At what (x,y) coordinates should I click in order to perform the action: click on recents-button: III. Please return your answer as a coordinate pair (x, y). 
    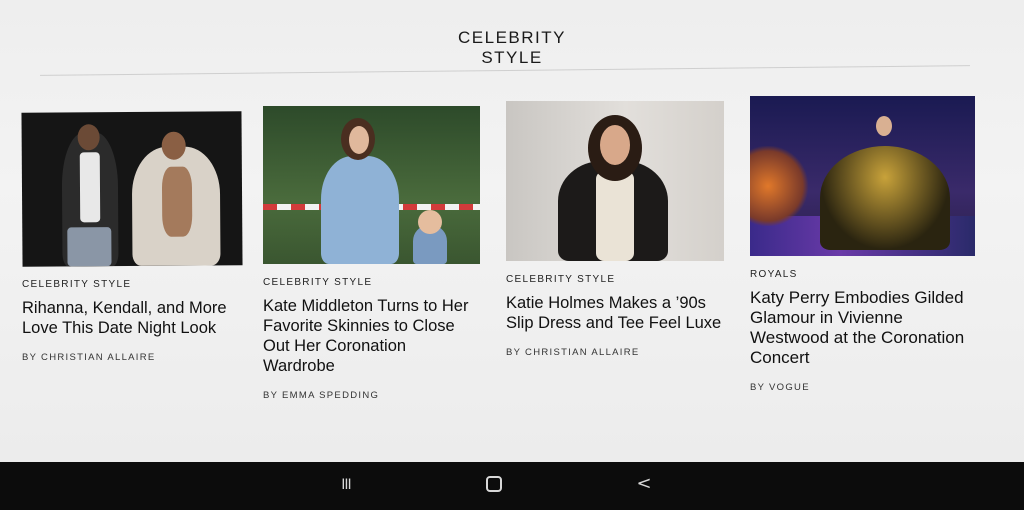
    Looking at the image, I should click on (346, 484).